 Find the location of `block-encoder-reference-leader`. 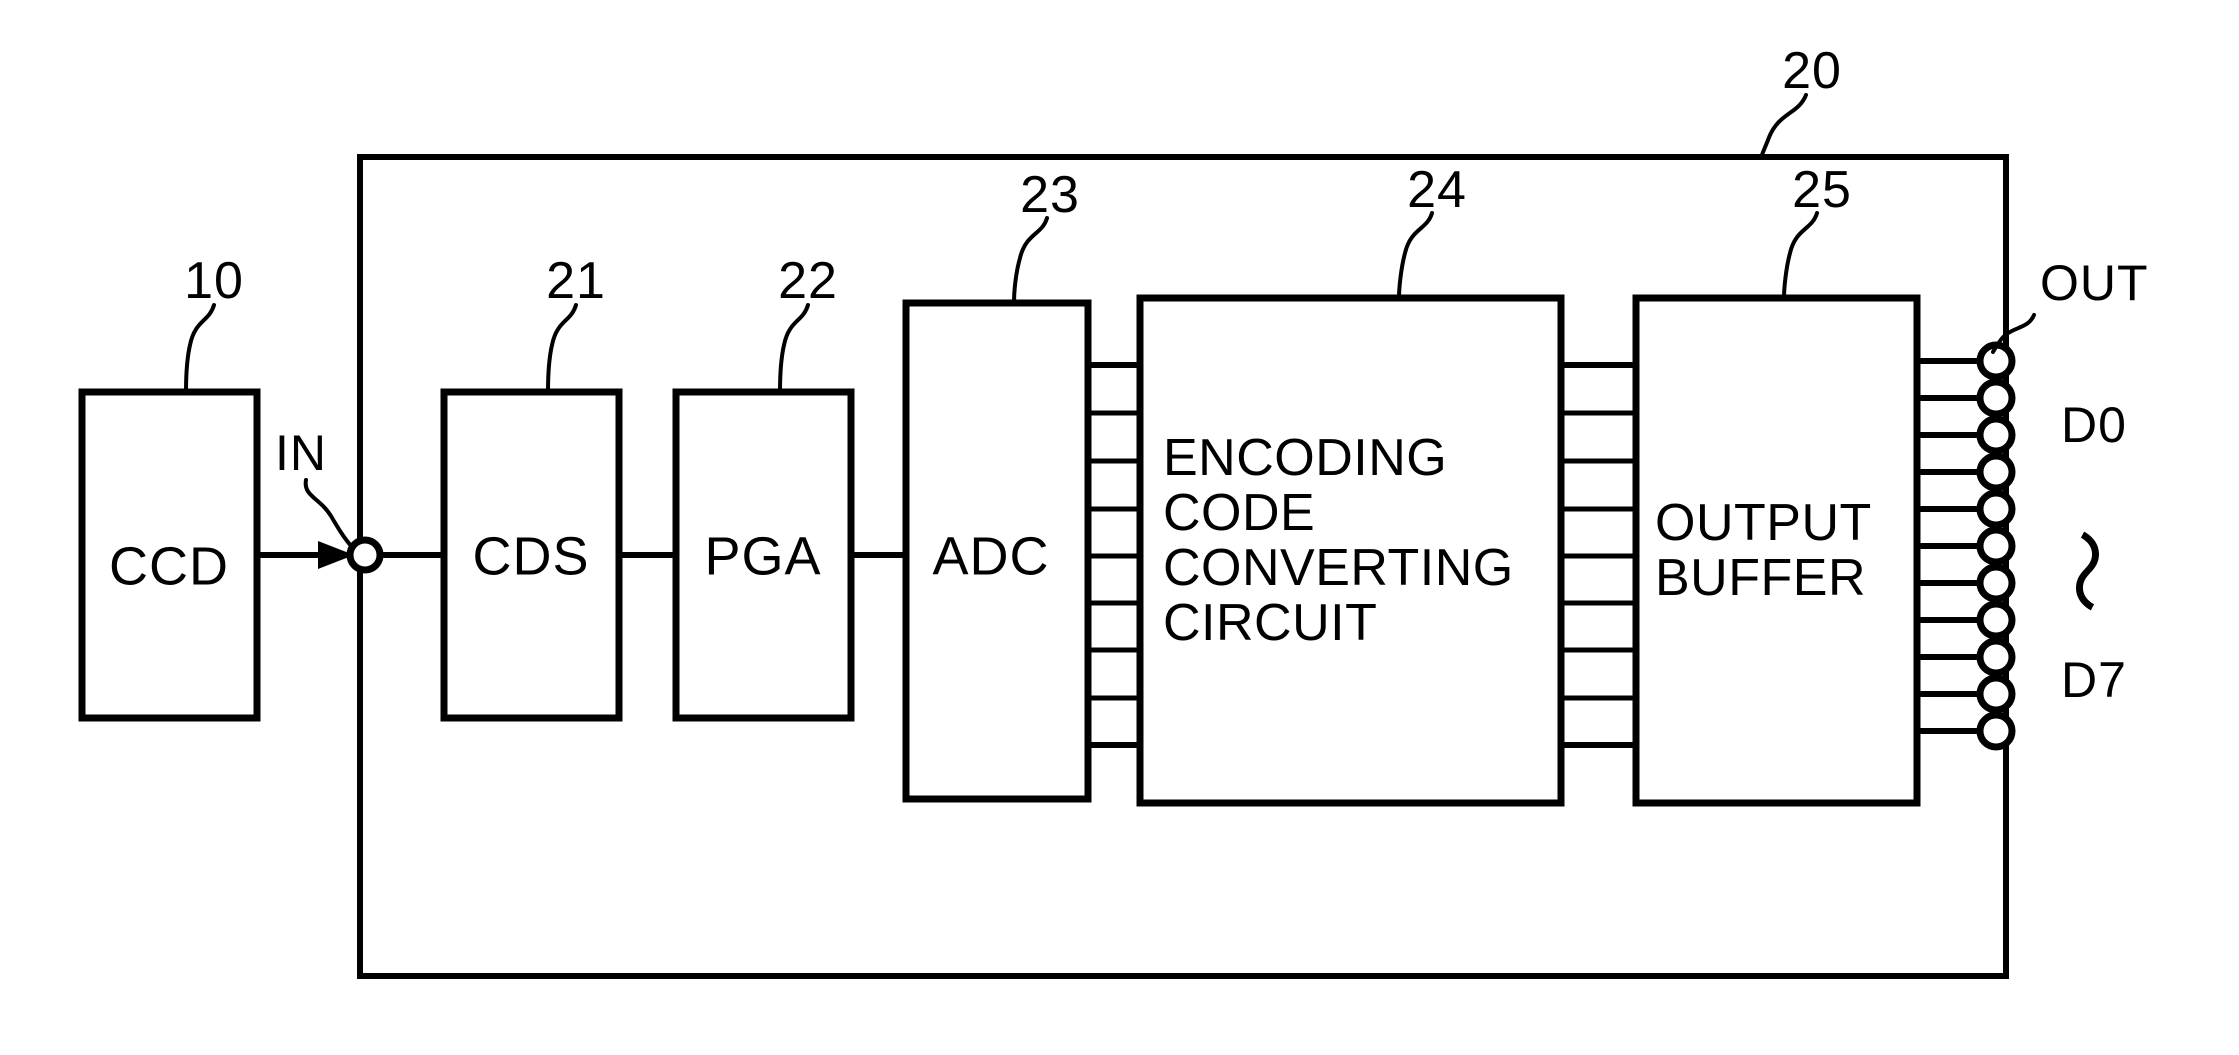

block-encoder-reference-leader is located at coordinates (1415, 255).